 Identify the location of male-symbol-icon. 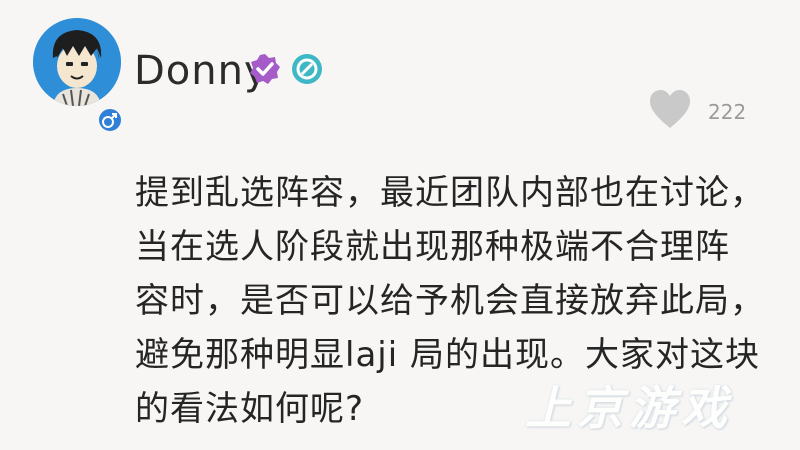
(110, 120).